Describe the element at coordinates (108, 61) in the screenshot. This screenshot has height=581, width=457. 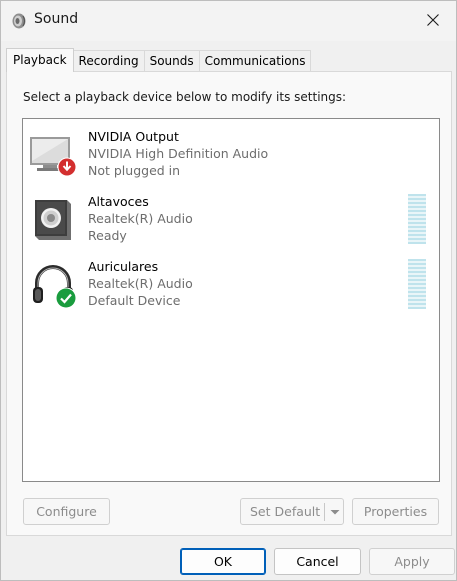
I see `tab-recording: Recording` at that location.